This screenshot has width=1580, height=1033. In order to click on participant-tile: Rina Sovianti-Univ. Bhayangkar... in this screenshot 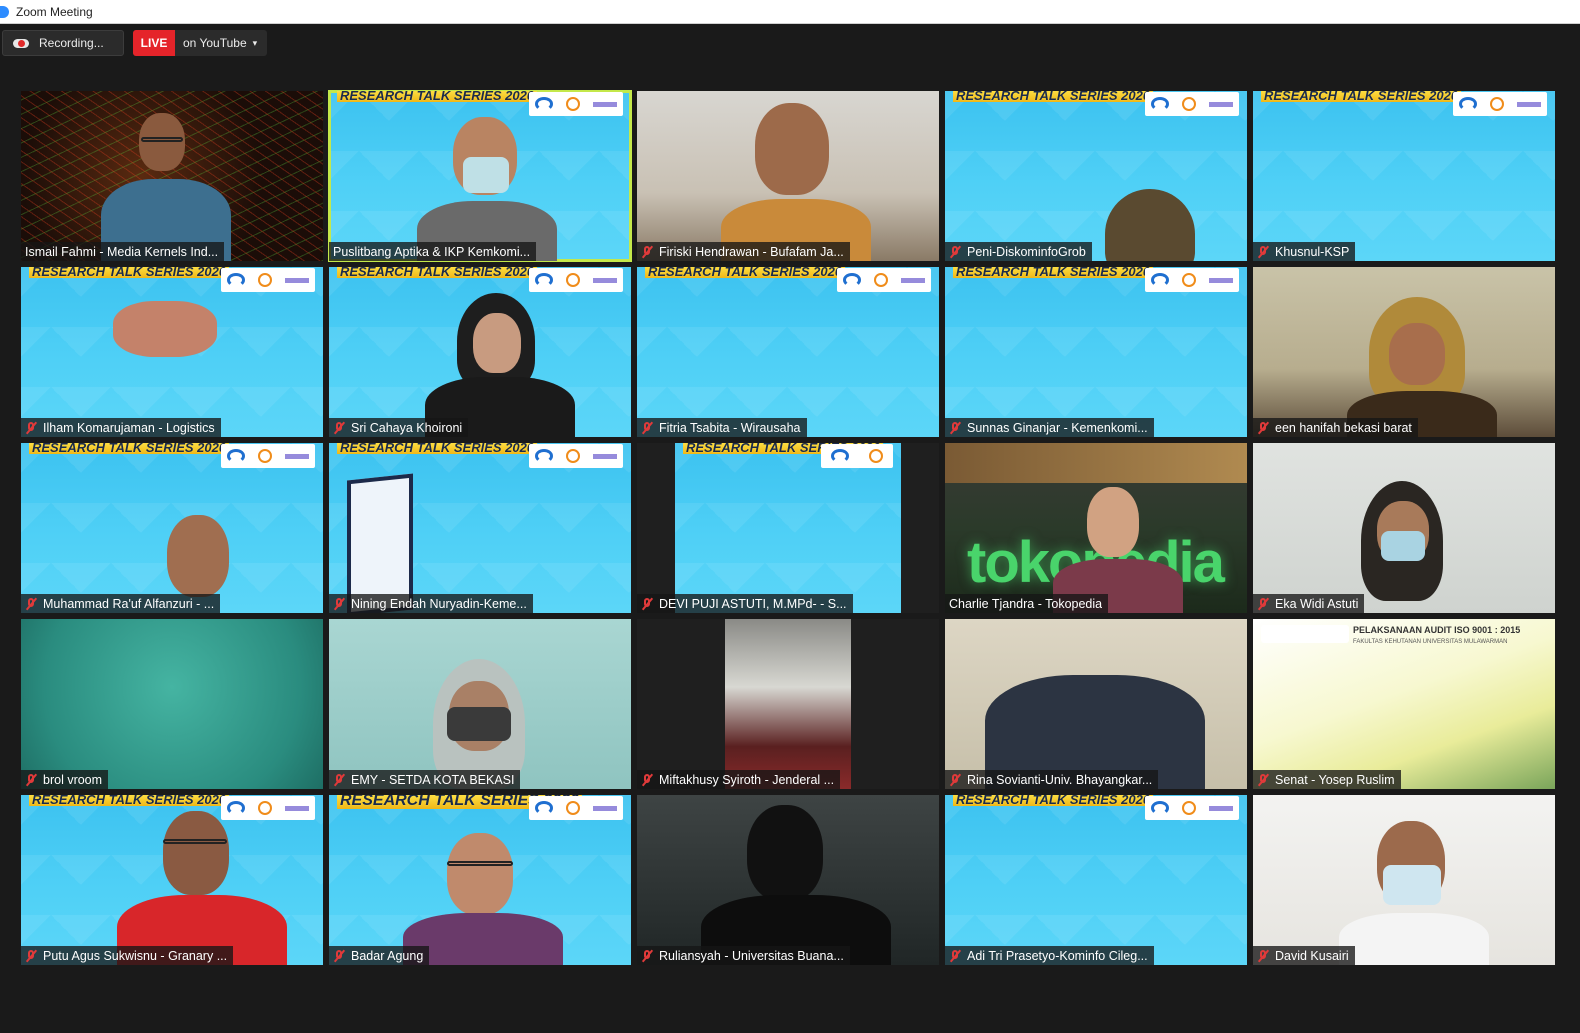, I will do `click(1096, 704)`.